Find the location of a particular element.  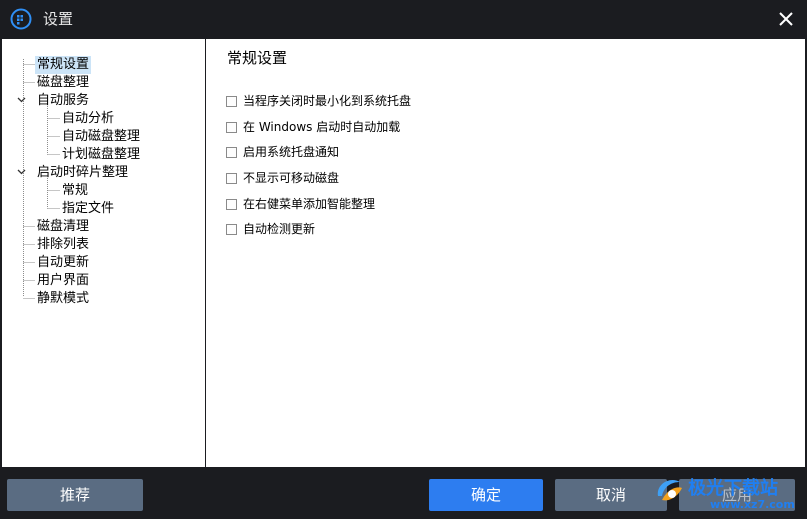

recommend-button: 推荐 is located at coordinates (75, 495).